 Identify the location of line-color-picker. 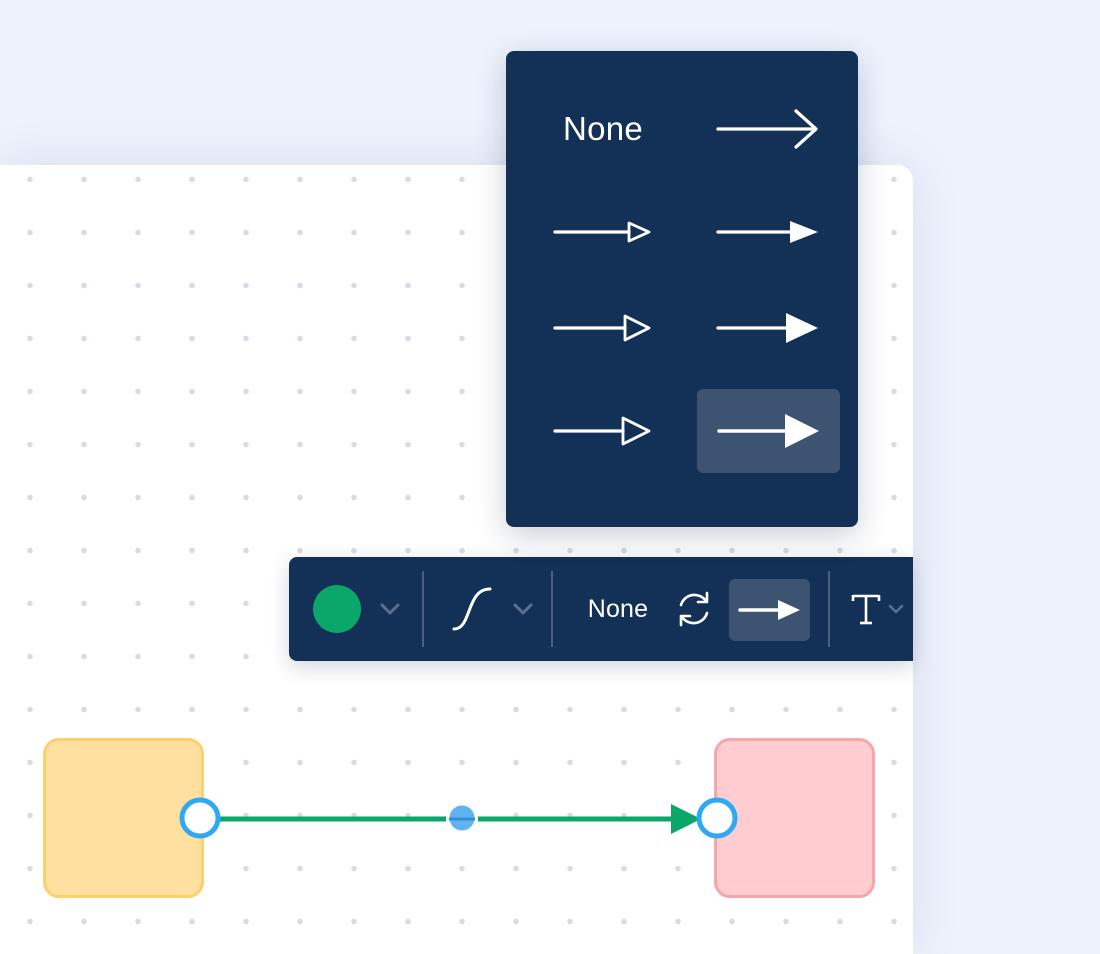
(357, 609).